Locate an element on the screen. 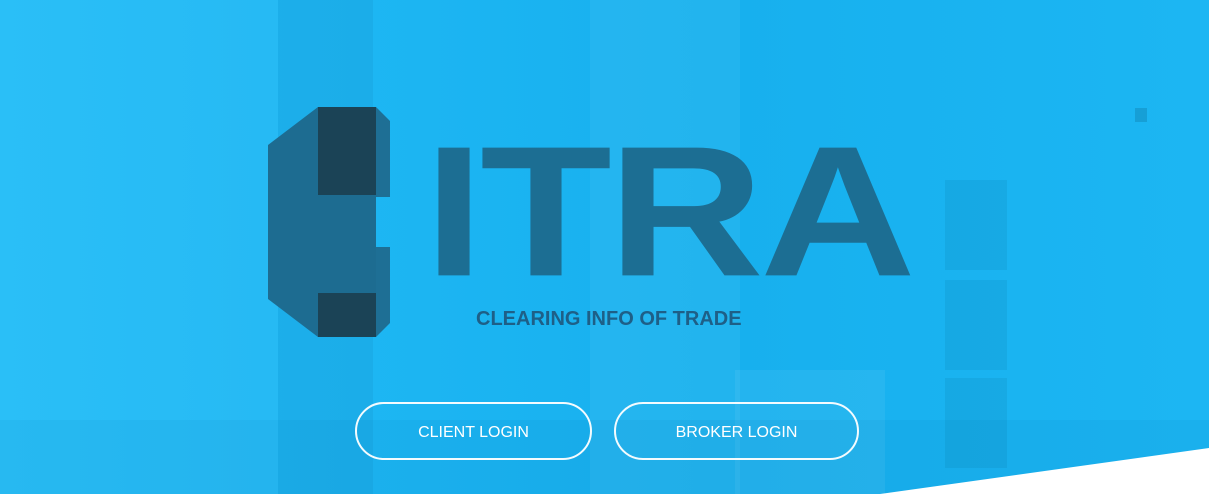  broker-login-button: BROKER LOGIN is located at coordinates (736, 431).